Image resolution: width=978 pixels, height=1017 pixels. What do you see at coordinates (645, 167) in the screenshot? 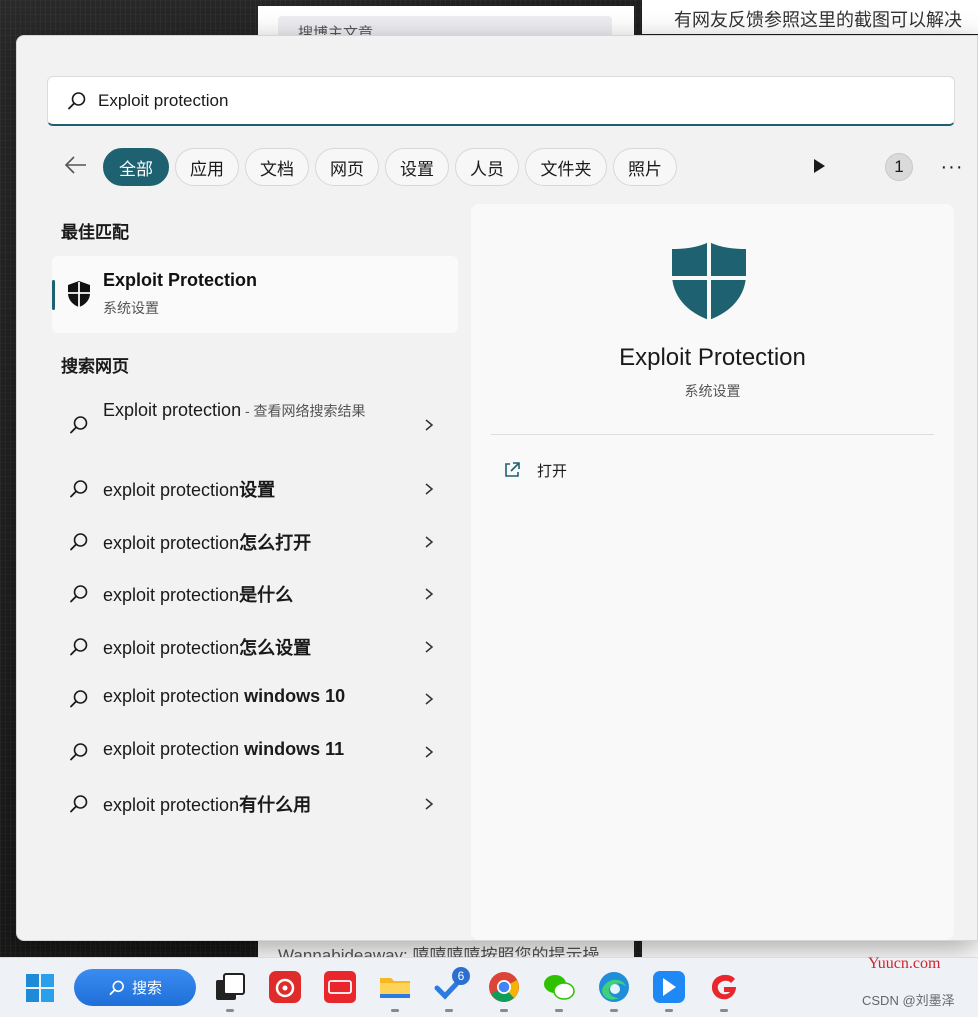
I see `filter-tab-photos: 照片` at bounding box center [645, 167].